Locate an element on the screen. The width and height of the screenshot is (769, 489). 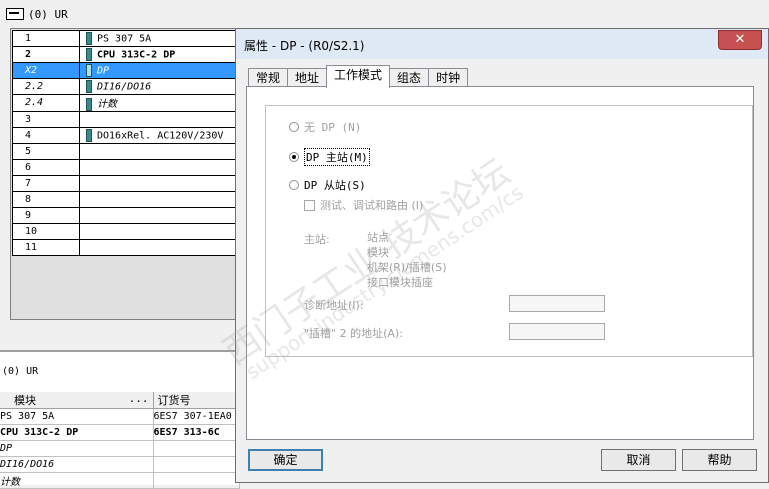
rack-slot-cell: 11 is located at coordinates (46, 247).